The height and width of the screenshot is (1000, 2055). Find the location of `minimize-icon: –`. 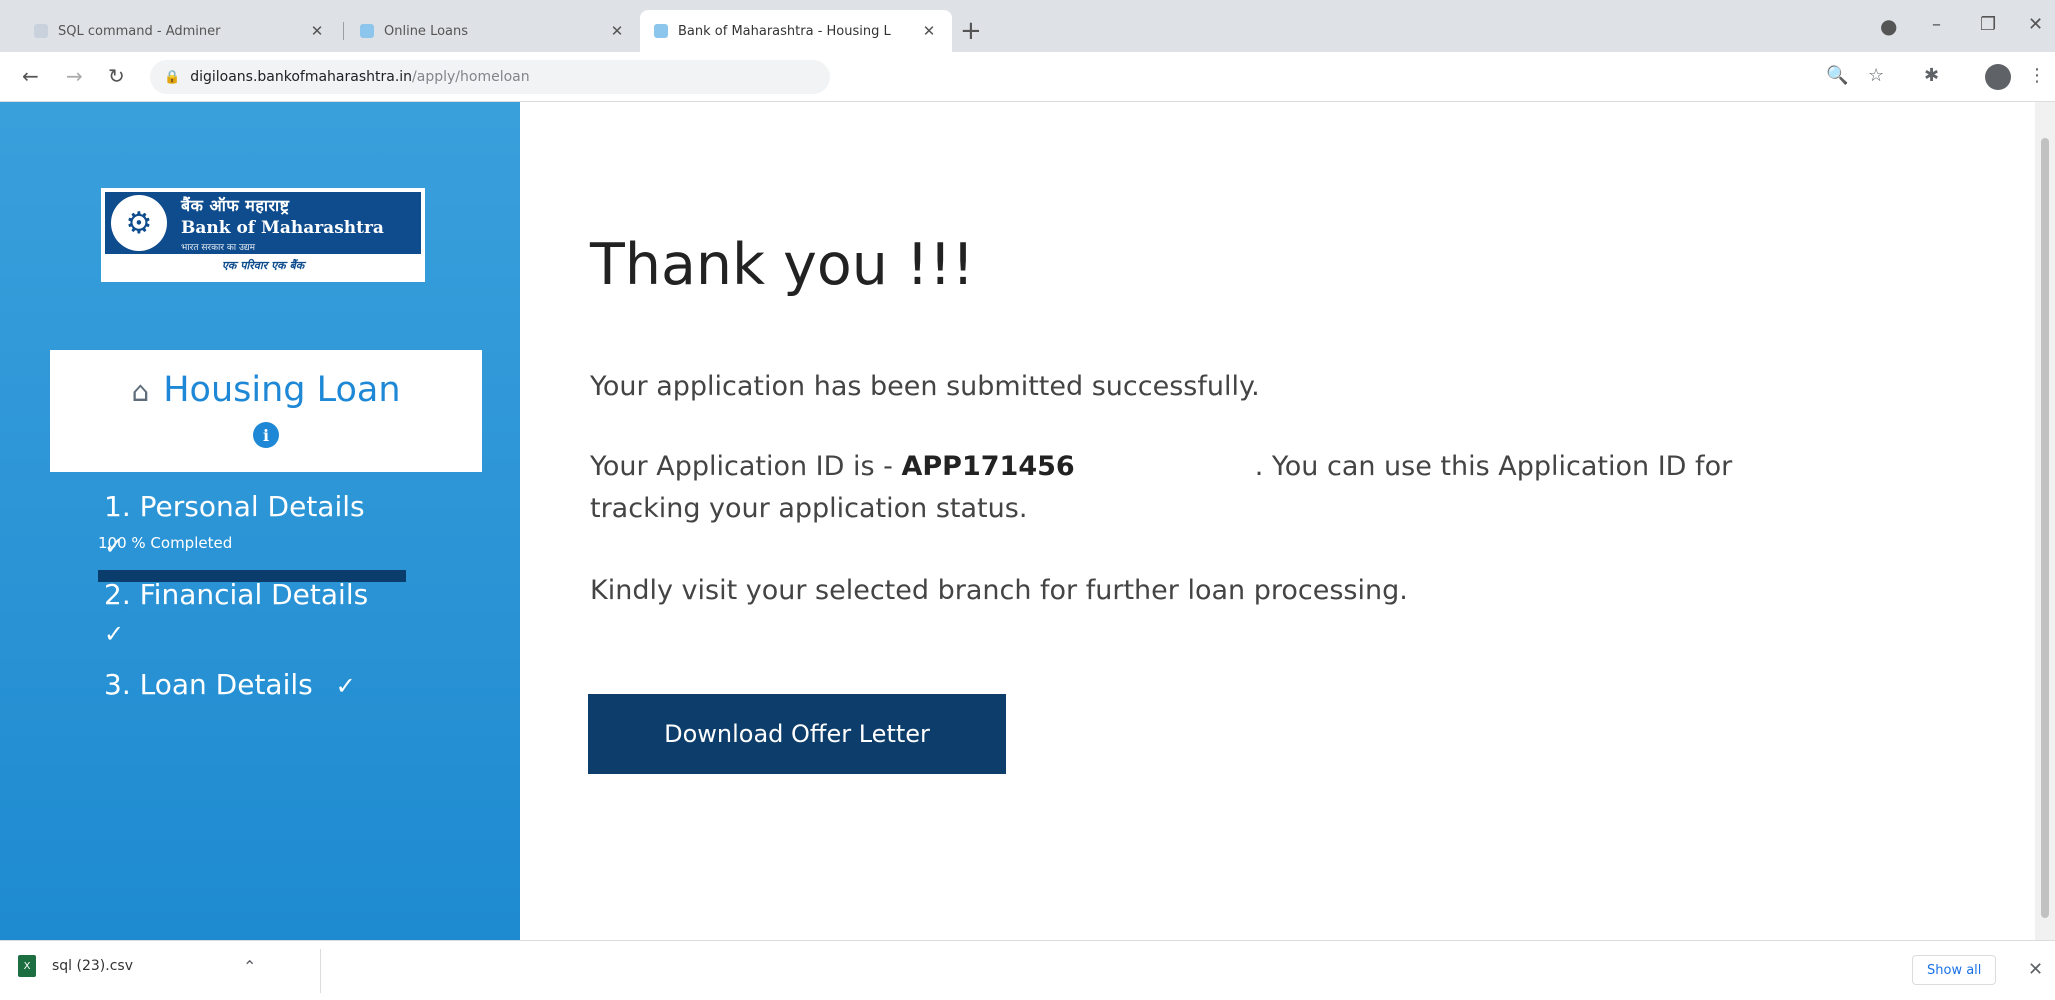

minimize-icon: – is located at coordinates (1936, 24).